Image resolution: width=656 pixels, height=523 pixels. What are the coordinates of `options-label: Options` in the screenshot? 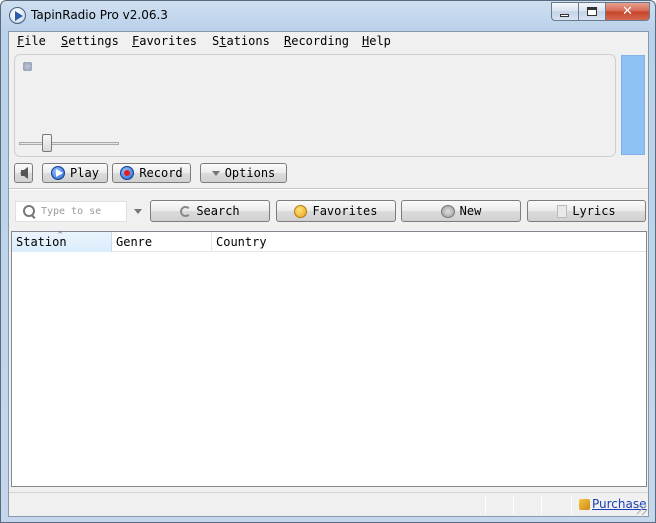 It's located at (250, 173).